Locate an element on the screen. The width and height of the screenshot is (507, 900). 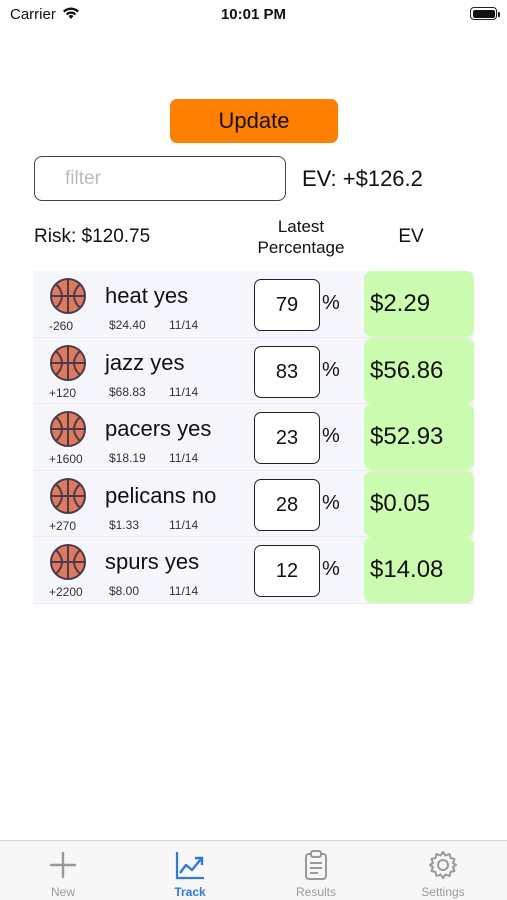
tab-new: New is located at coordinates (63, 870).